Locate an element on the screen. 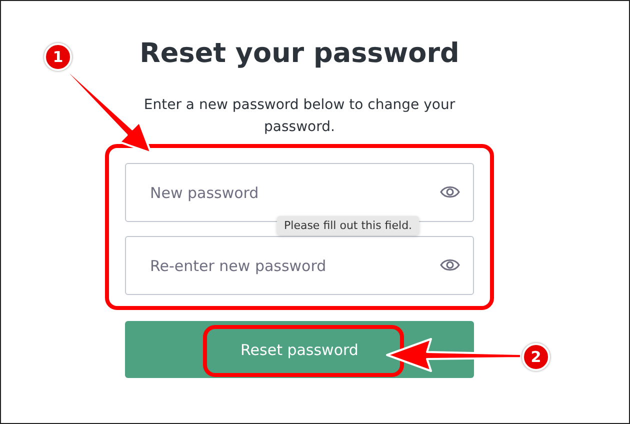  password-field: Re-enter new password is located at coordinates (299, 265).